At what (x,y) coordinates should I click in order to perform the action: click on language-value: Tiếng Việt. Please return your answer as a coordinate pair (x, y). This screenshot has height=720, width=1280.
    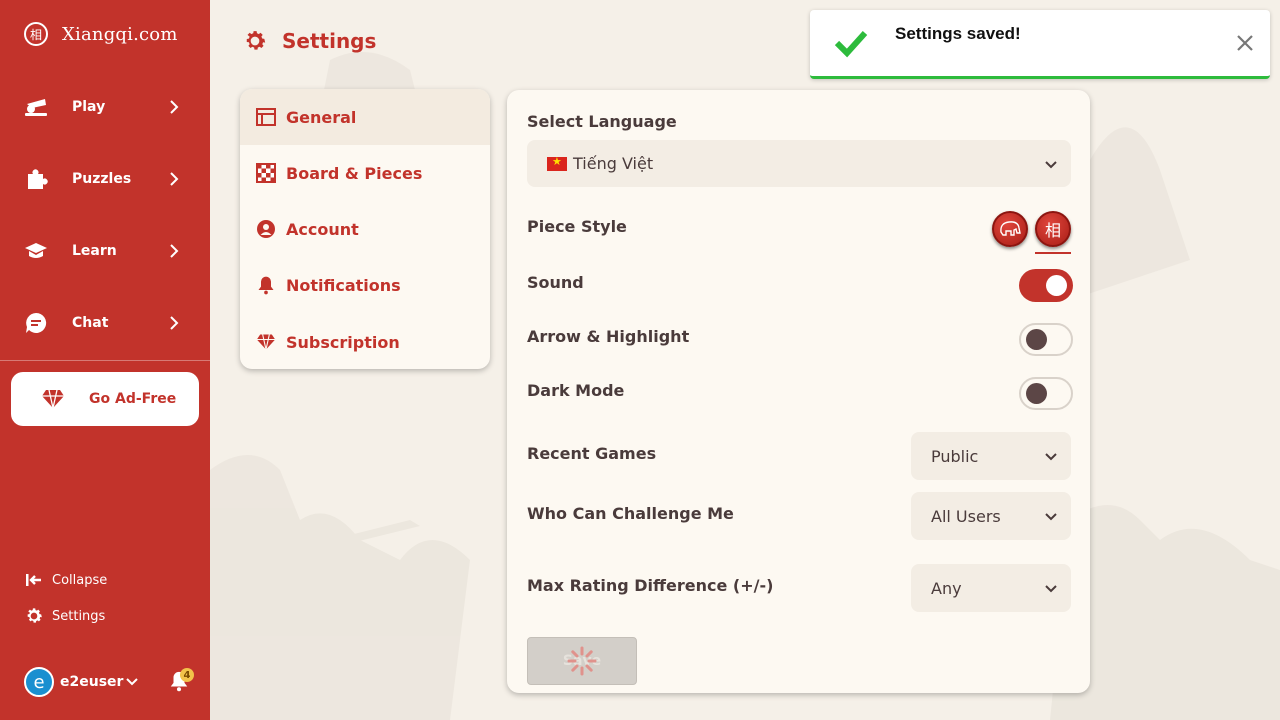
    Looking at the image, I should click on (613, 163).